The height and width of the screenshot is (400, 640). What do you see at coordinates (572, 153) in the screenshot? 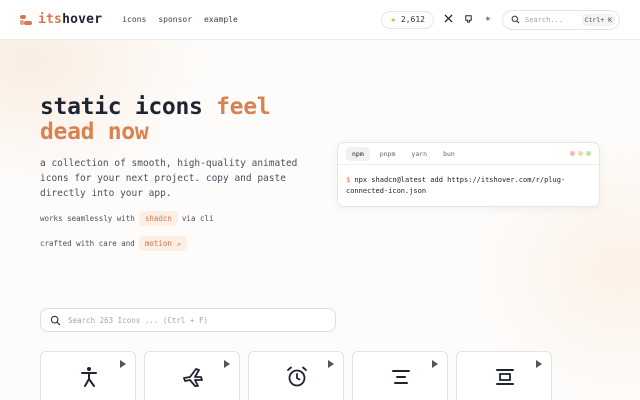
I see `dot-red` at bounding box center [572, 153].